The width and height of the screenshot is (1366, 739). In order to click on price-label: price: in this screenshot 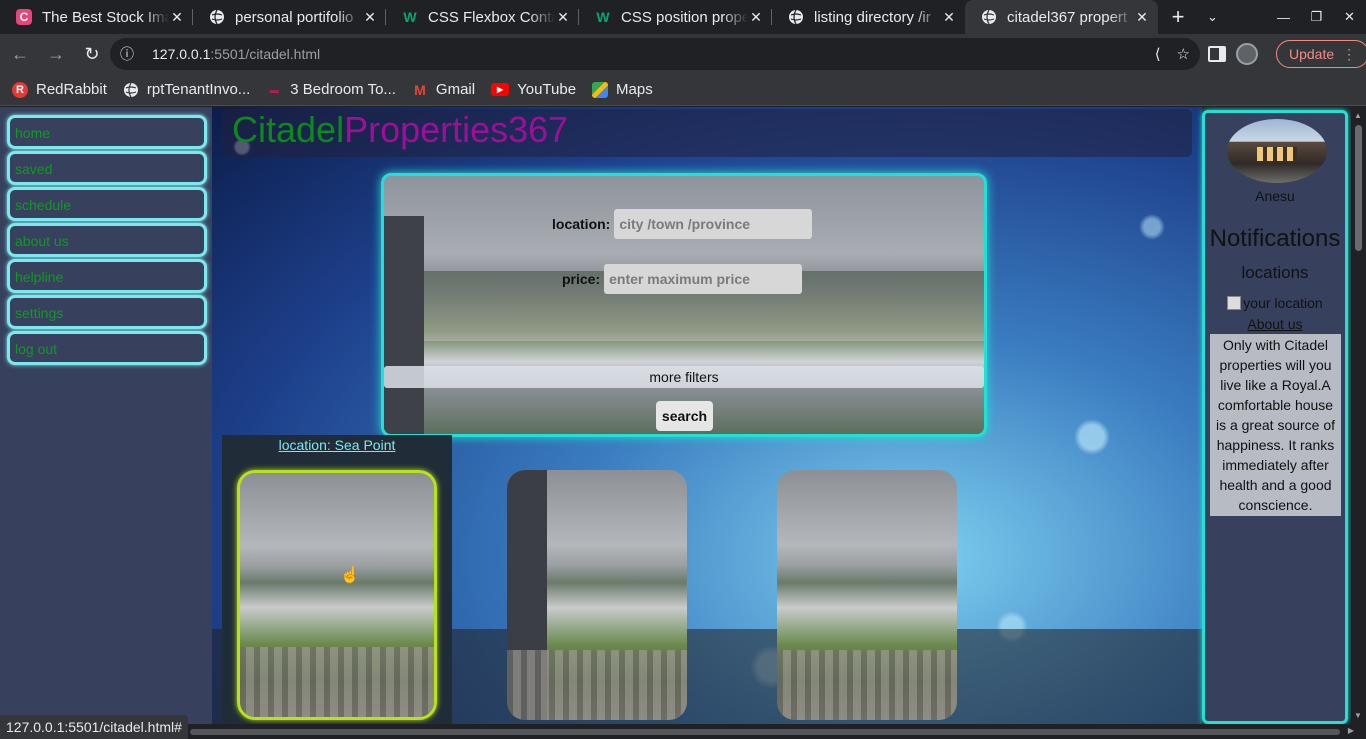, I will do `click(581, 279)`.